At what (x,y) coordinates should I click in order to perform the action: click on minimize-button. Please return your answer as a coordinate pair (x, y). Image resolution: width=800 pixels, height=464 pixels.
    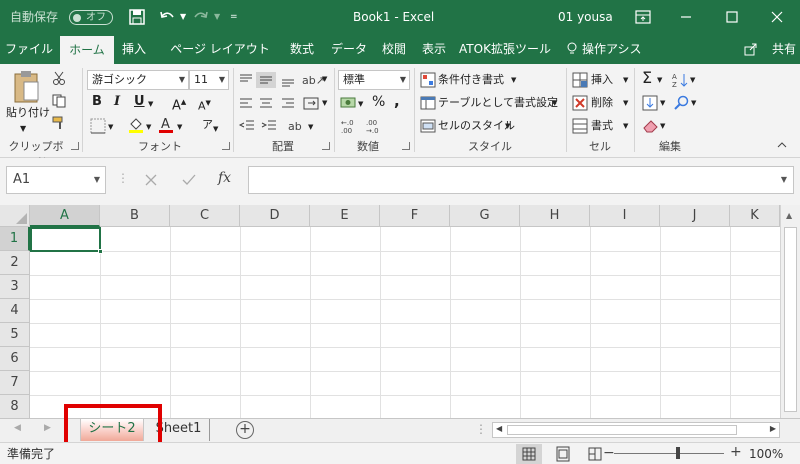
    Looking at the image, I should click on (686, 17).